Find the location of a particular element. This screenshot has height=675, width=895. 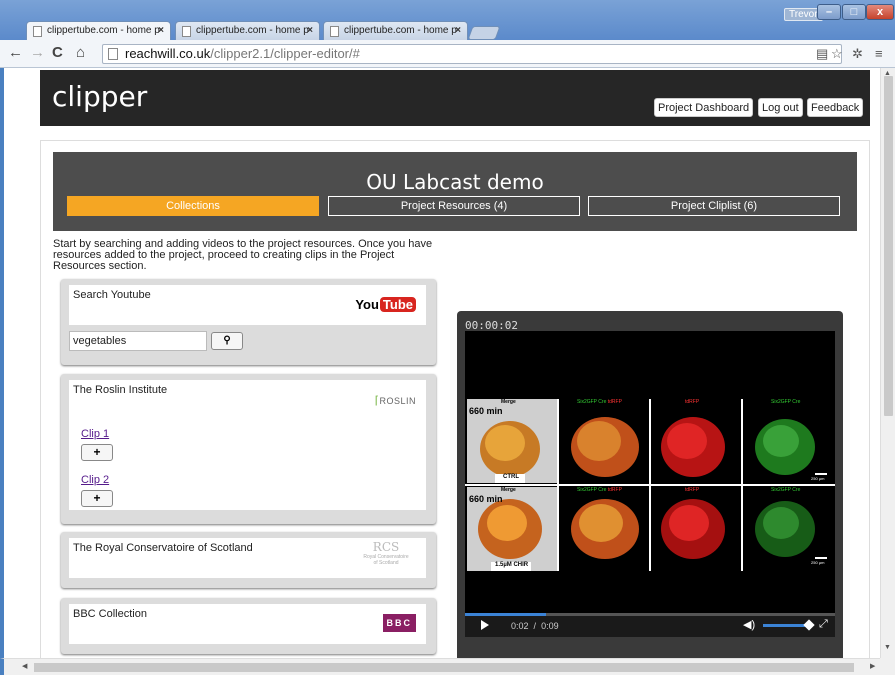

youtube-logo: You Tube is located at coordinates (385, 304).